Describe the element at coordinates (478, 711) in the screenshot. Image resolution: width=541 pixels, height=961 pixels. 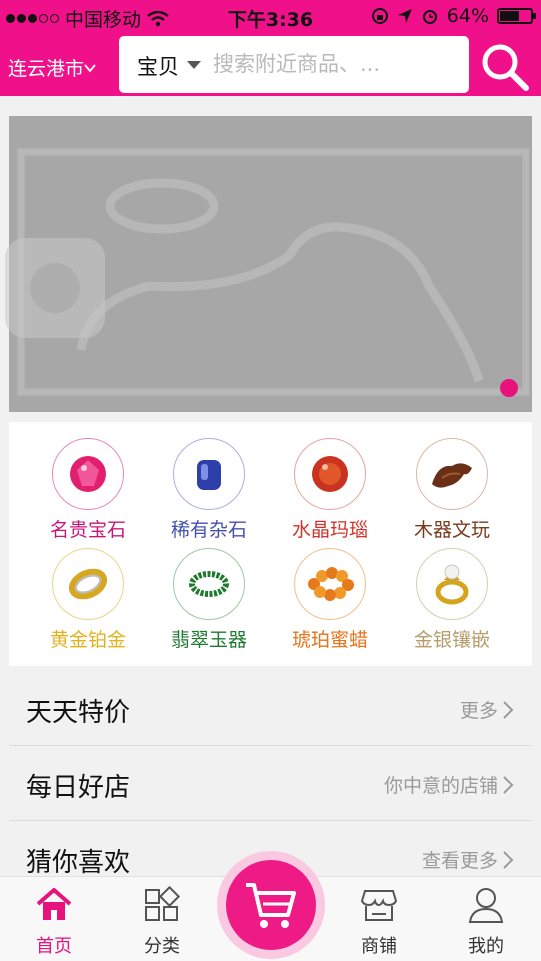
I see `more-label: 更多` at that location.